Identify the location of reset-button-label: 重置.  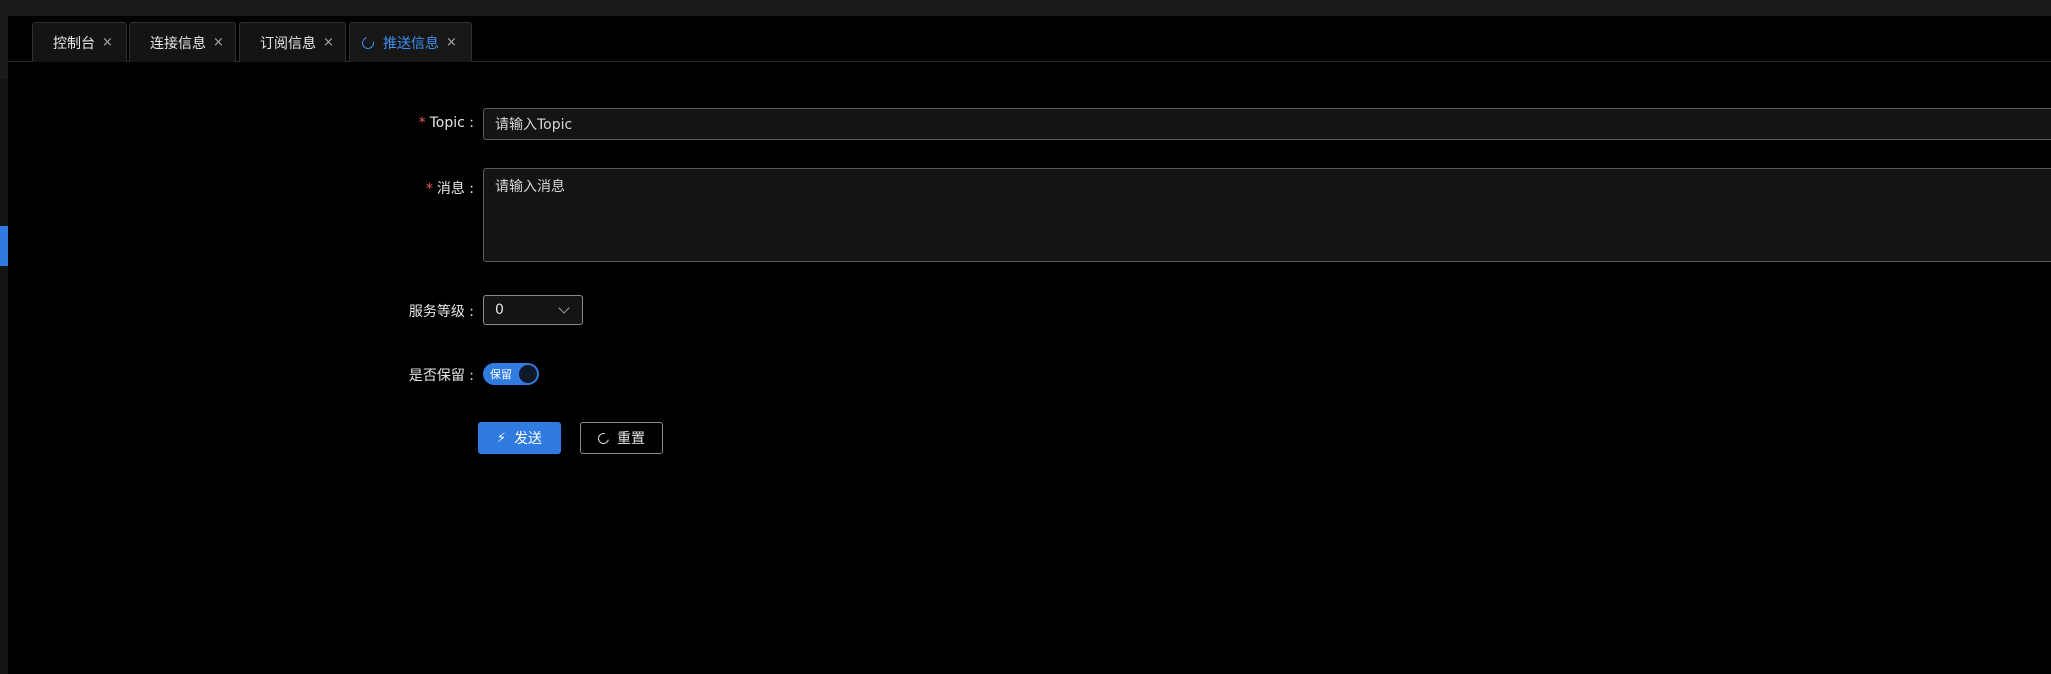
(631, 439).